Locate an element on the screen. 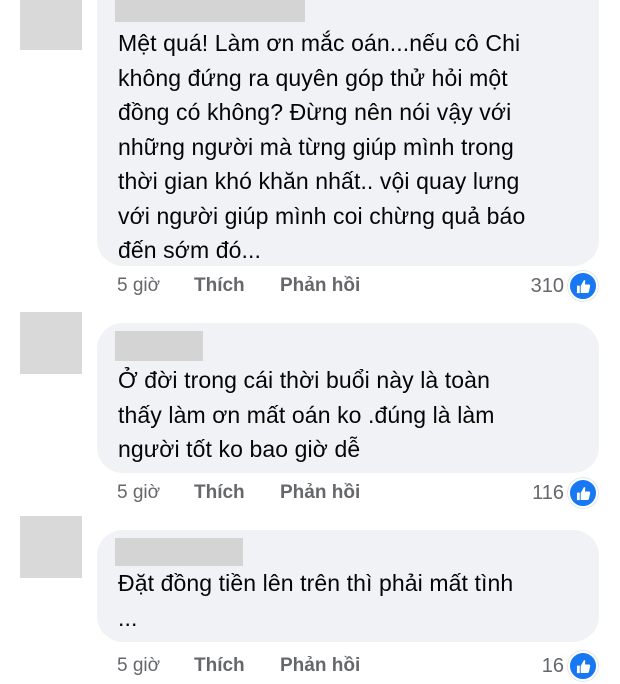 The height and width of the screenshot is (684, 620). reaction-summary: 116 is located at coordinates (567, 493).